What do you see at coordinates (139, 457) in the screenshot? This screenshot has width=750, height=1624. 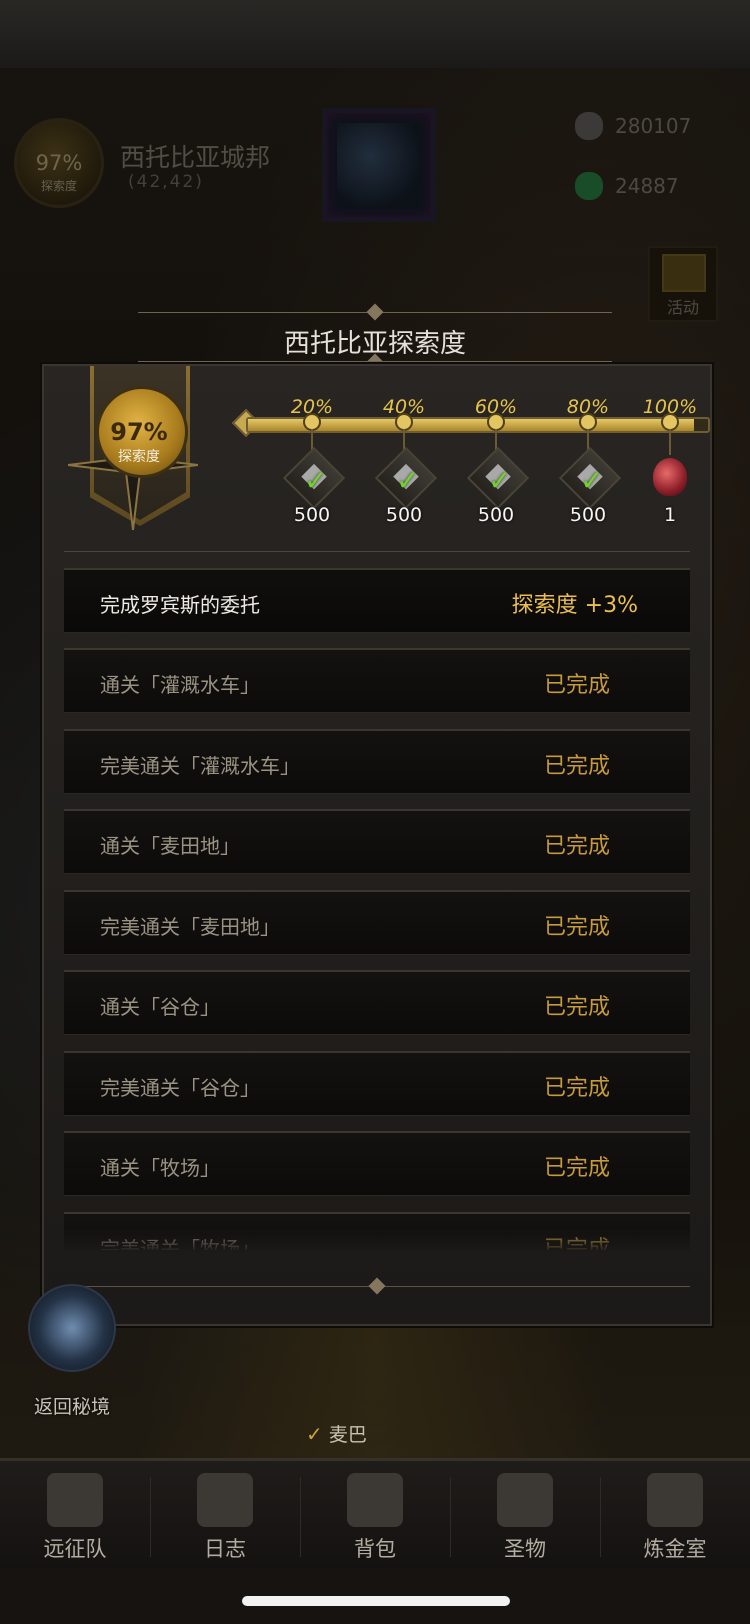 I see `exploration-label: 探索度` at bounding box center [139, 457].